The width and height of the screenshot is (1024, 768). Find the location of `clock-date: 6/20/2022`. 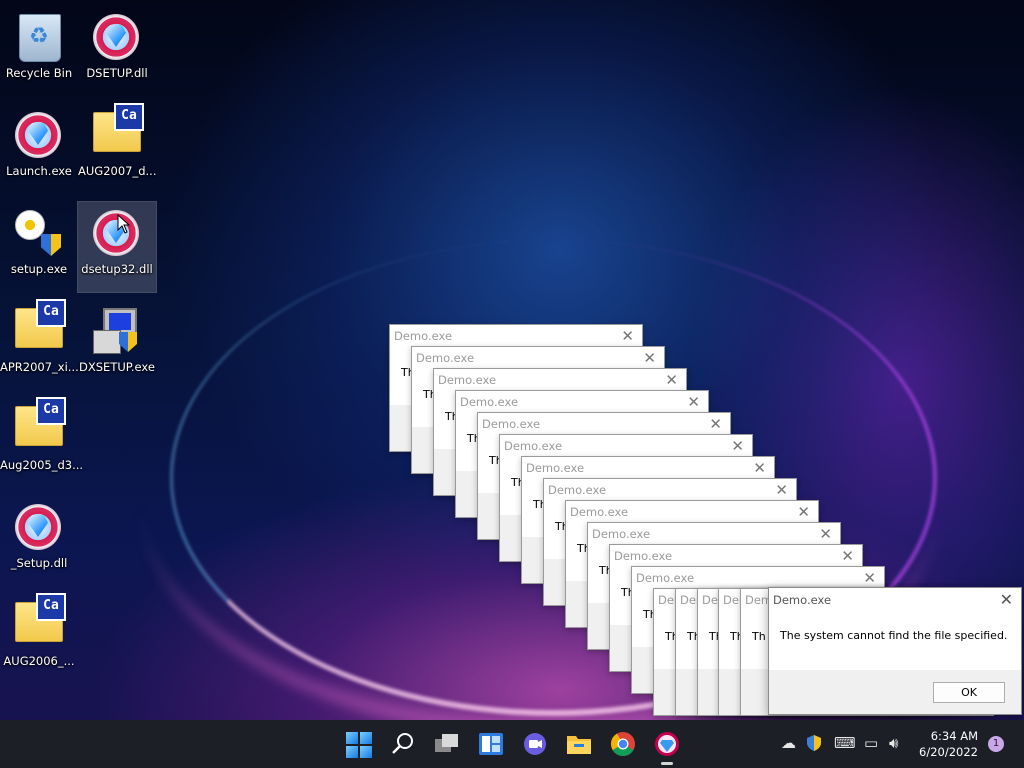

clock-date: 6/20/2022 is located at coordinates (948, 752).